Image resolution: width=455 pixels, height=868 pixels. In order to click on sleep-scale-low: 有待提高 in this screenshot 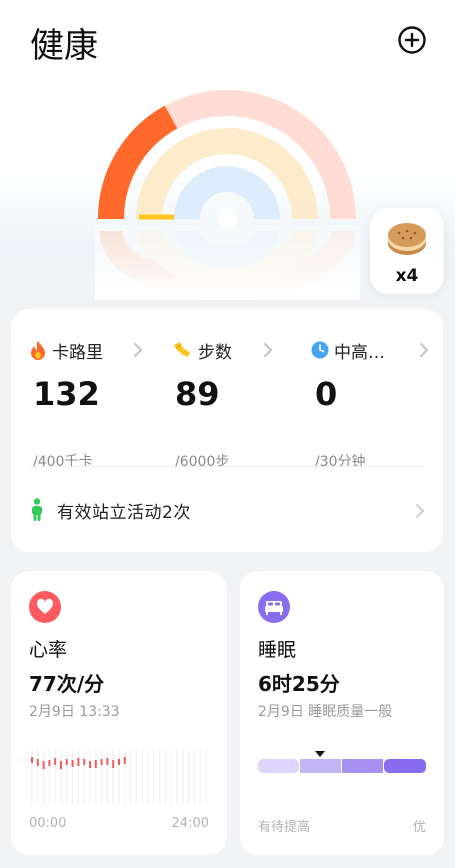, I will do `click(284, 827)`.